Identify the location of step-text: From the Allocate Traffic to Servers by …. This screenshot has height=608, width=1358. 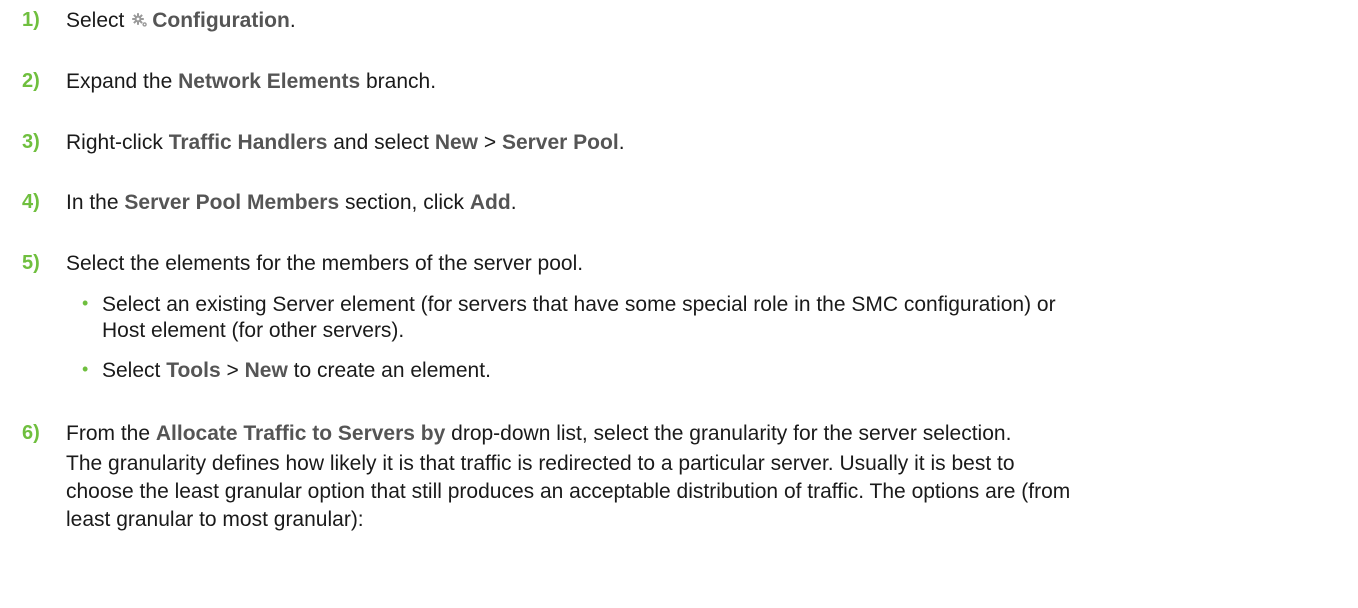
(538, 434).